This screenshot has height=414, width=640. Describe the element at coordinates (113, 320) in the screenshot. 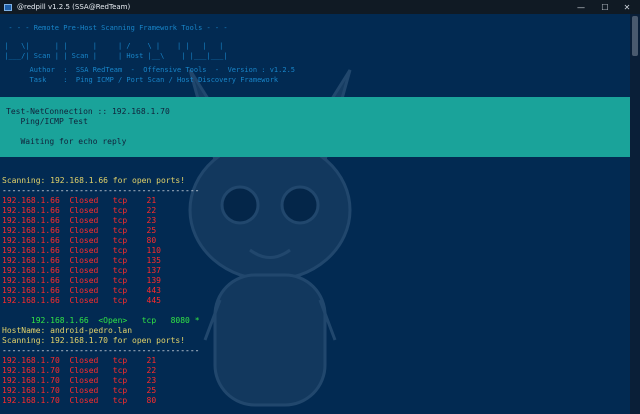

I see `row-status: <Open>` at that location.